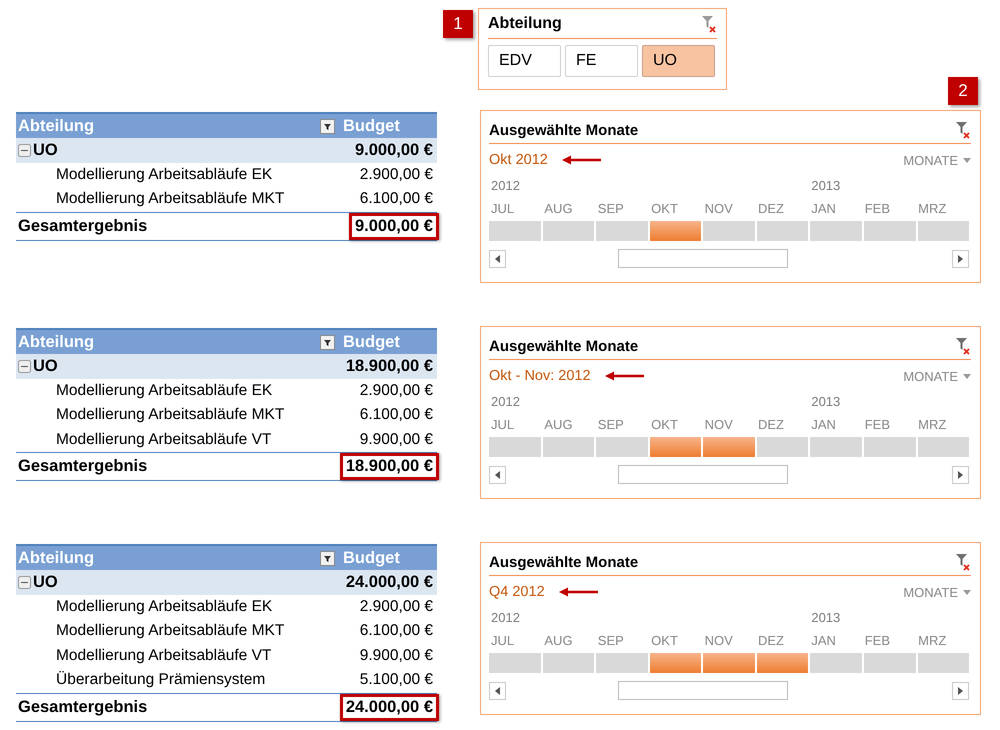  What do you see at coordinates (394, 226) in the screenshot?
I see `total-value: 9.000,00 €` at bounding box center [394, 226].